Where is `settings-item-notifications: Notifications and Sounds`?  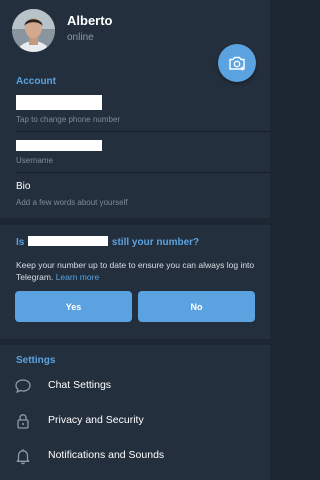
settings-item-notifications: Notifications and Sounds is located at coordinates (135, 456).